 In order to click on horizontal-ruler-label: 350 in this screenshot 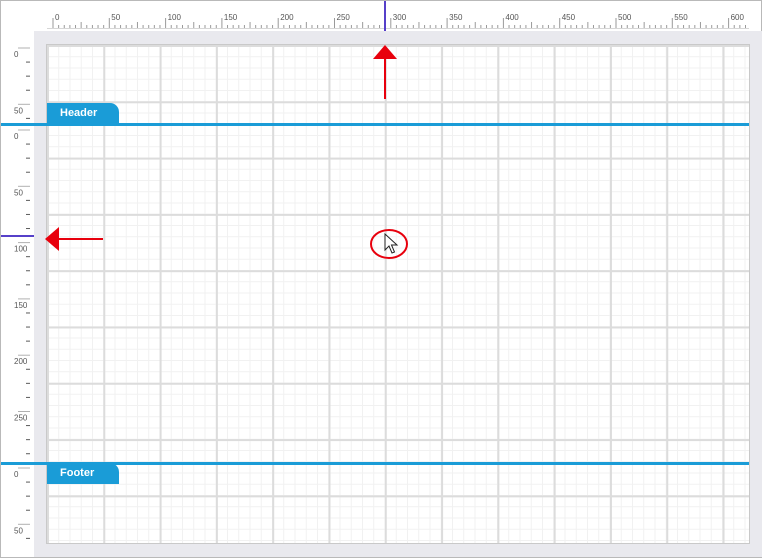, I will do `click(456, 17)`.